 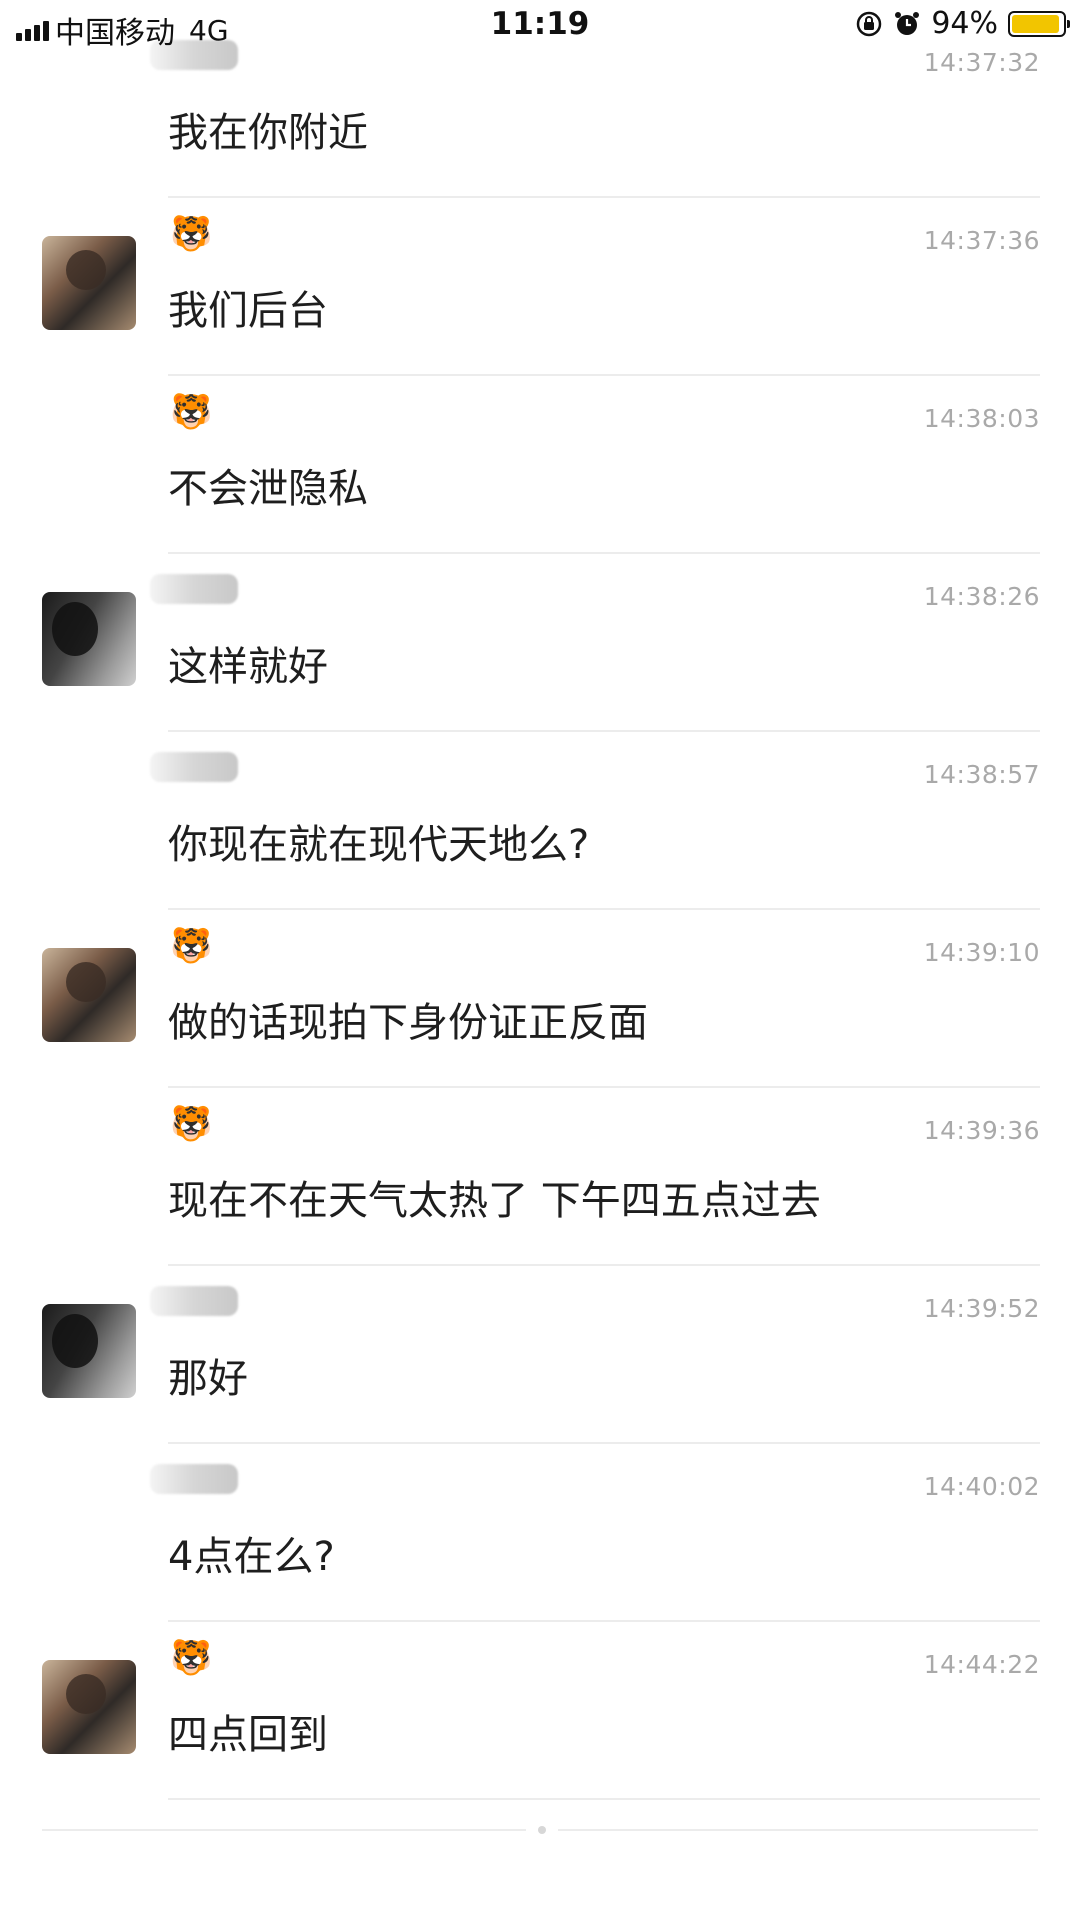 I want to click on orientation-lock-icon, so click(x=869, y=24).